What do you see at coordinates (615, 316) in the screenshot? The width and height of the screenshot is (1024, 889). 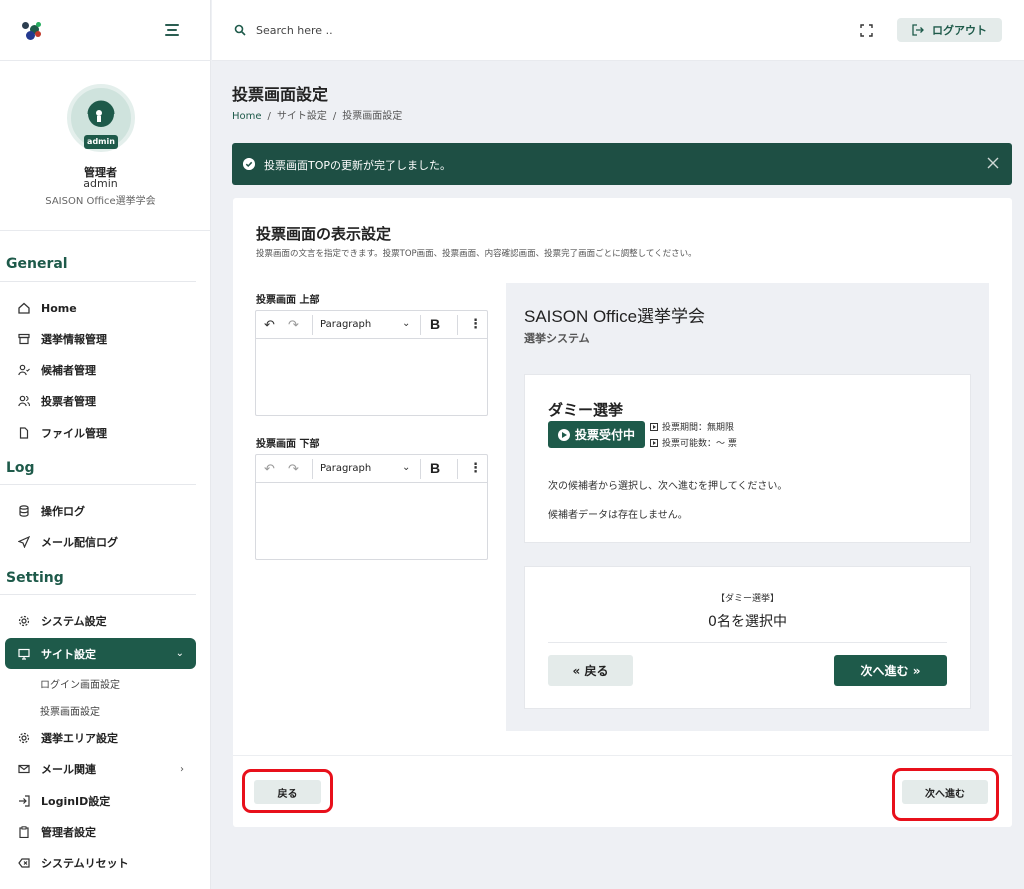 I see `preview-title: SAISON Office選挙学会` at bounding box center [615, 316].